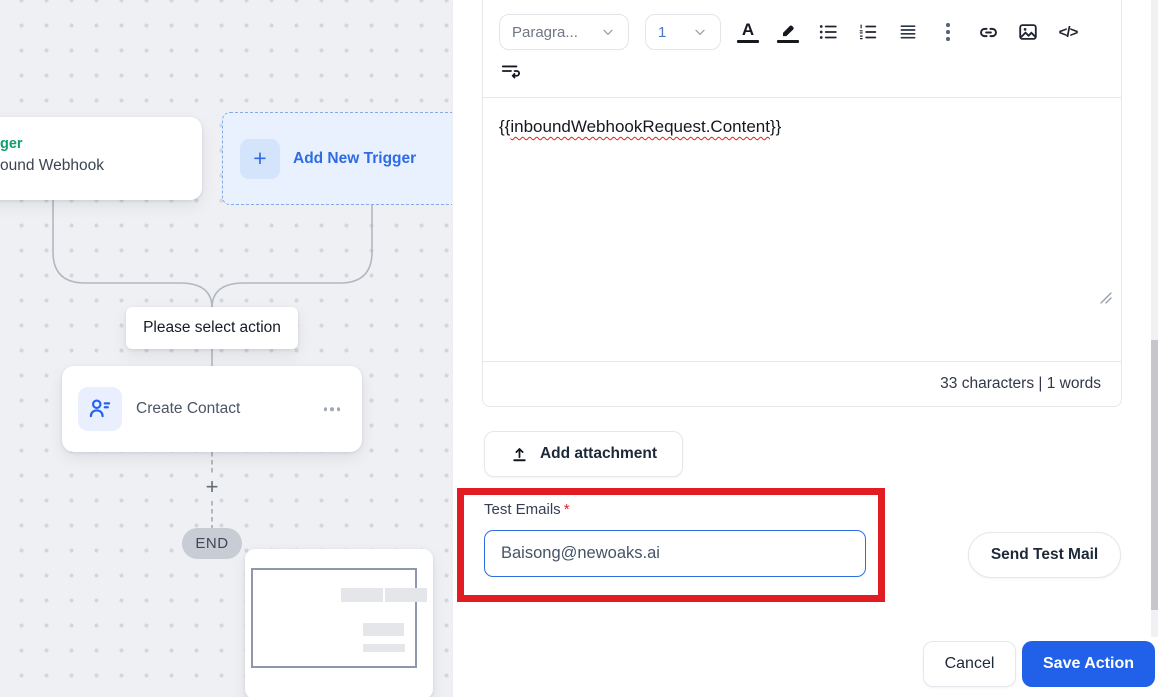 This screenshot has height=697, width=1158. I want to click on create-contact-action-card: Create Contact, so click(212, 409).